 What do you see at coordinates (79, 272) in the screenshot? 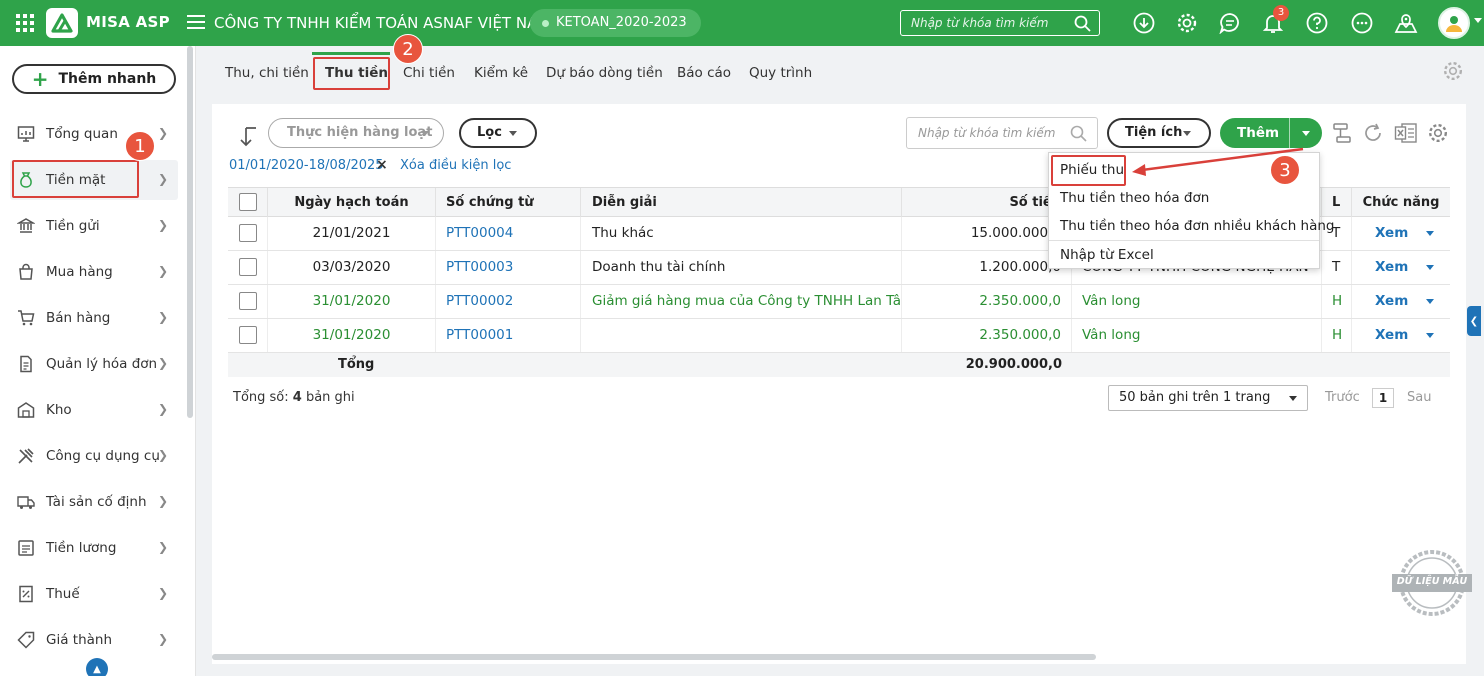
I see `sidebar-item-label: Mua hàng` at bounding box center [79, 272].